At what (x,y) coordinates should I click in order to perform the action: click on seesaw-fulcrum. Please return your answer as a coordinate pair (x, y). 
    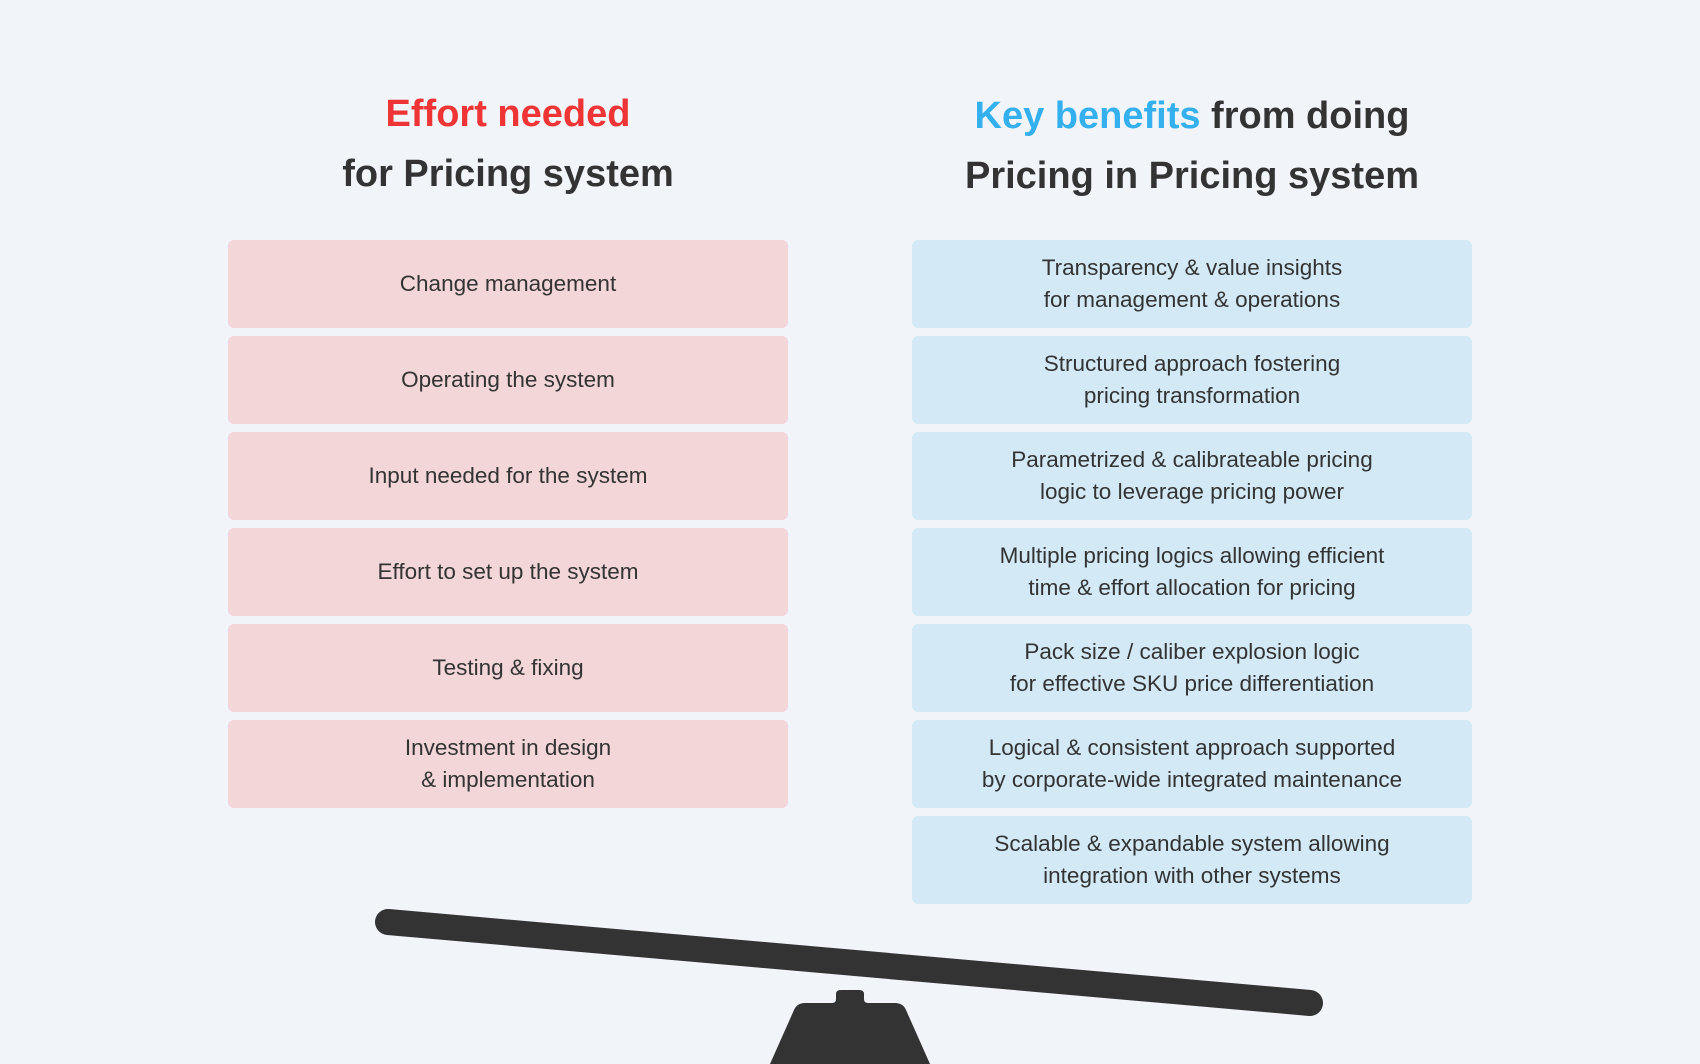
    Looking at the image, I should click on (850, 1027).